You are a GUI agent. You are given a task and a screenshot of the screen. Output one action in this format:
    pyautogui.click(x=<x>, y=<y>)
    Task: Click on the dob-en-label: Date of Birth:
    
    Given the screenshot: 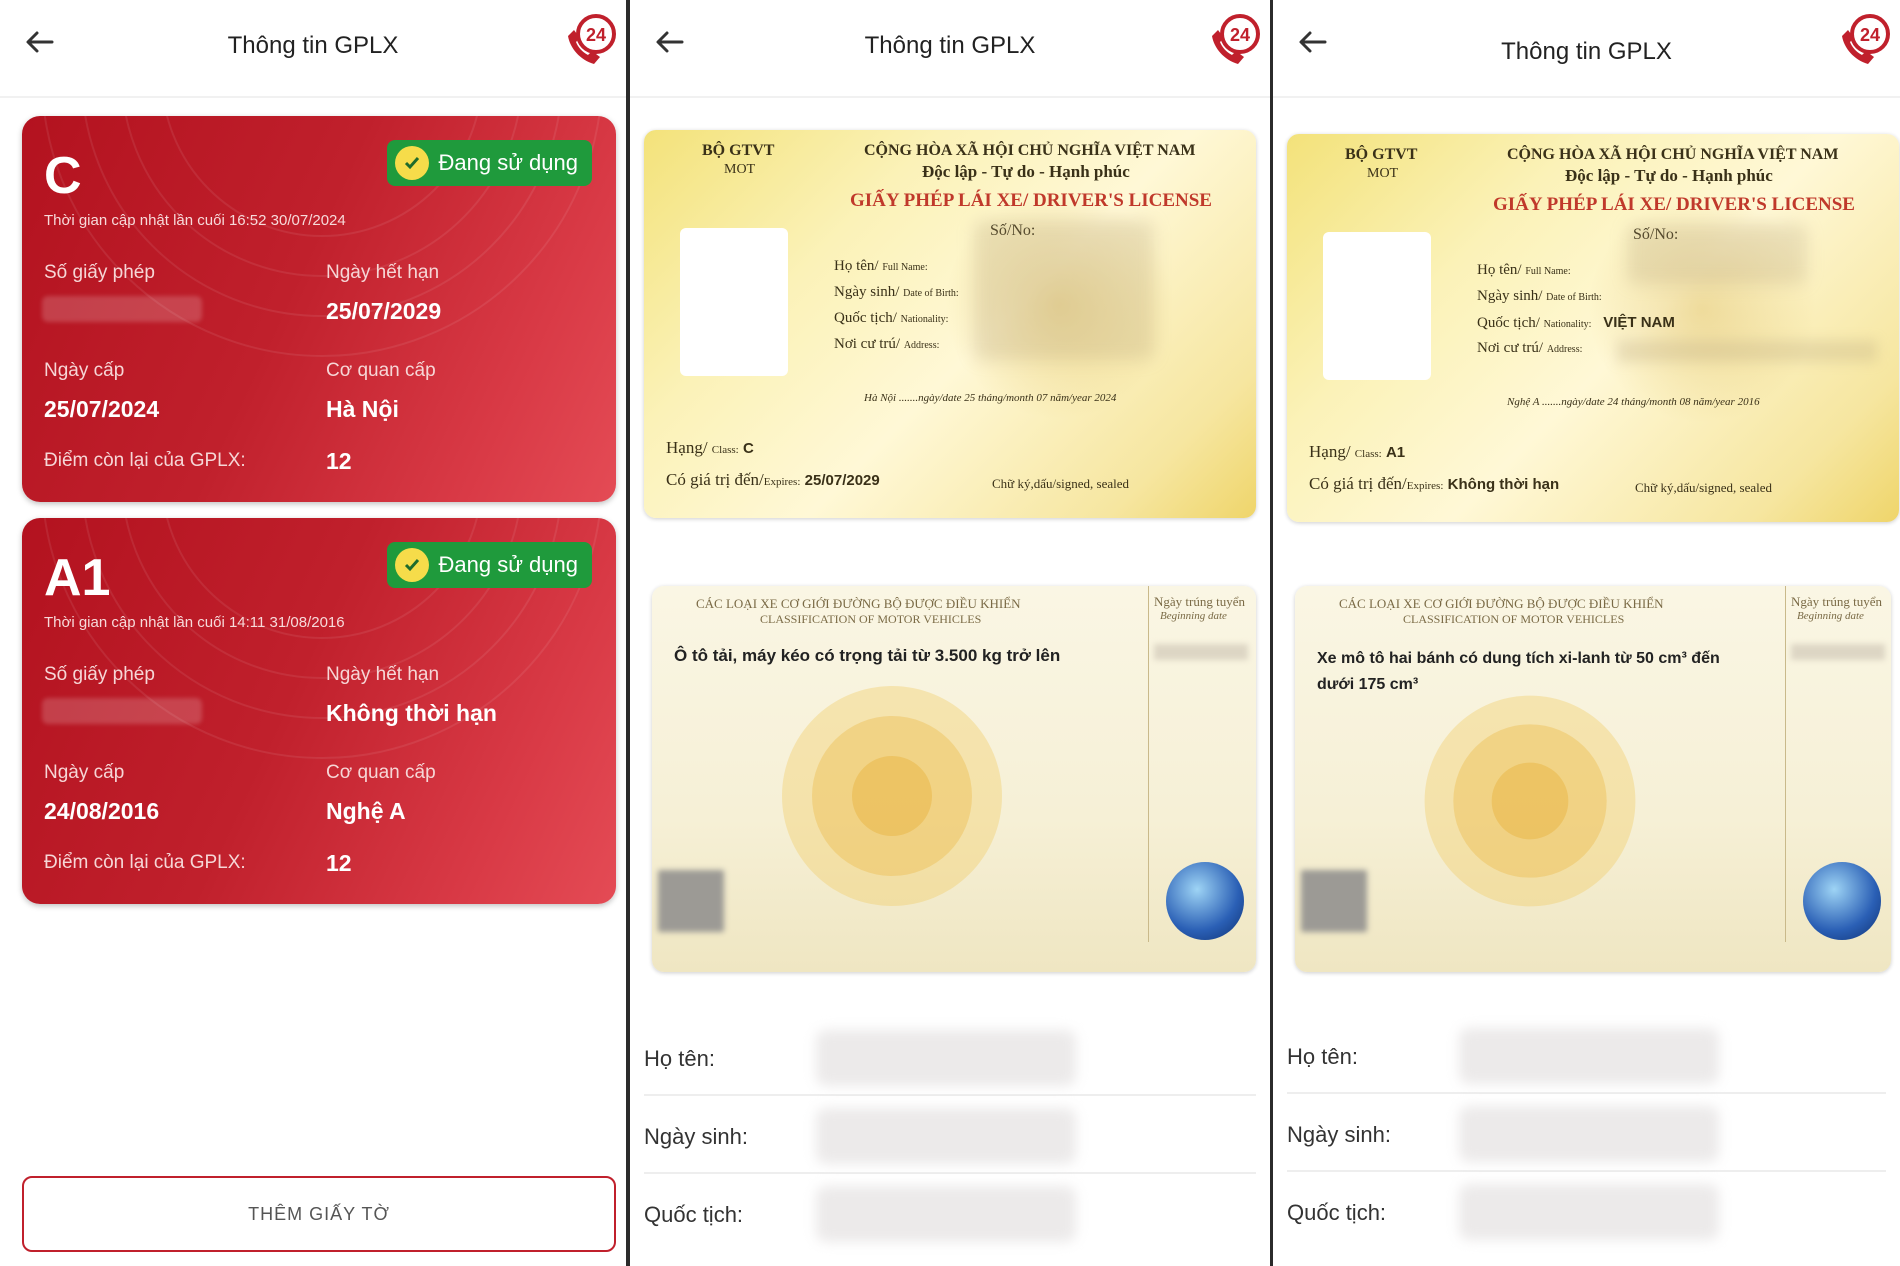 What is the action you would take?
    pyautogui.click(x=1574, y=297)
    